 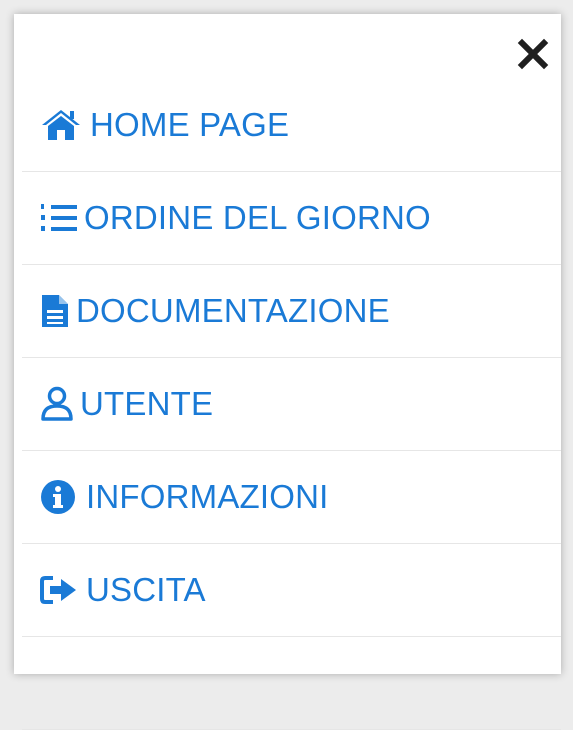 What do you see at coordinates (291, 590) in the screenshot?
I see `menu-item-uscita: USCITA` at bounding box center [291, 590].